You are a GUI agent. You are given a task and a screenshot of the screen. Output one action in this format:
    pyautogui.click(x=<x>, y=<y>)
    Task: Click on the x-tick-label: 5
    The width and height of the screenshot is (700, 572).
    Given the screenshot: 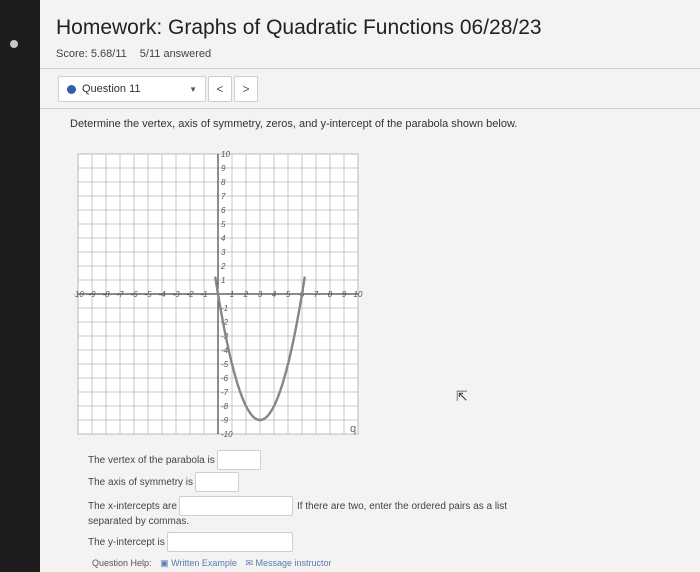 What is the action you would take?
    pyautogui.click(x=288, y=294)
    